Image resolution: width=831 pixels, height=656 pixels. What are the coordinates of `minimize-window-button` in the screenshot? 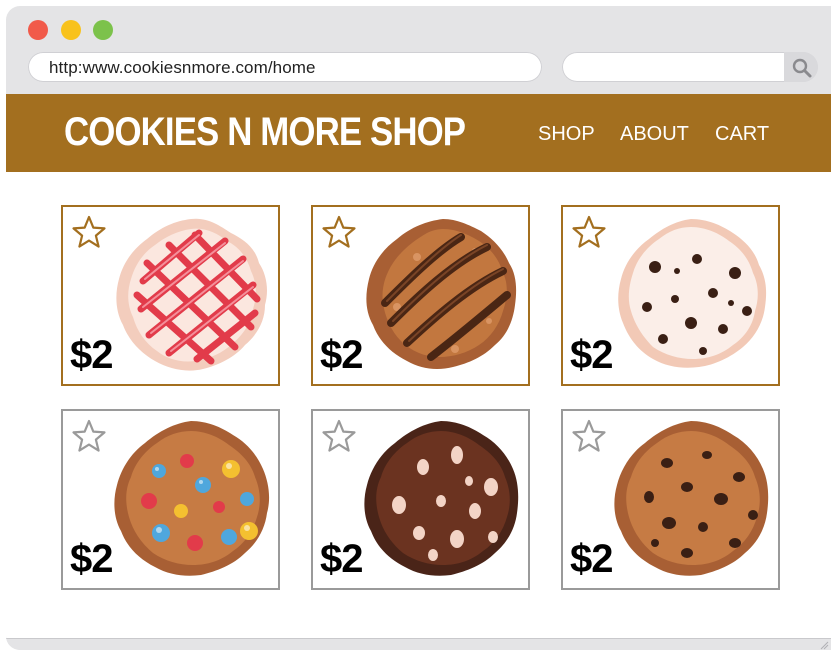 It's located at (71, 30).